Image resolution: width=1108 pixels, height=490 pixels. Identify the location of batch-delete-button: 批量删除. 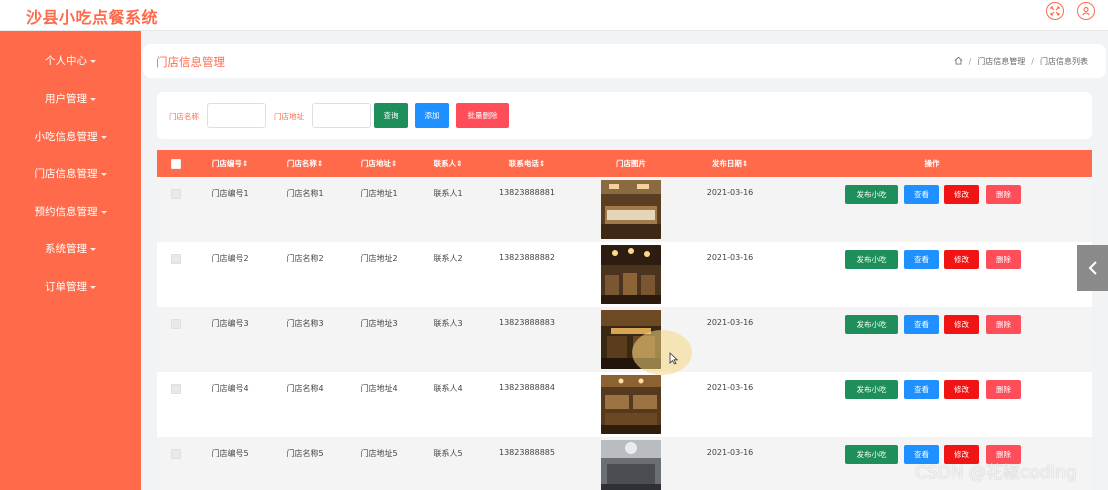
(482, 115).